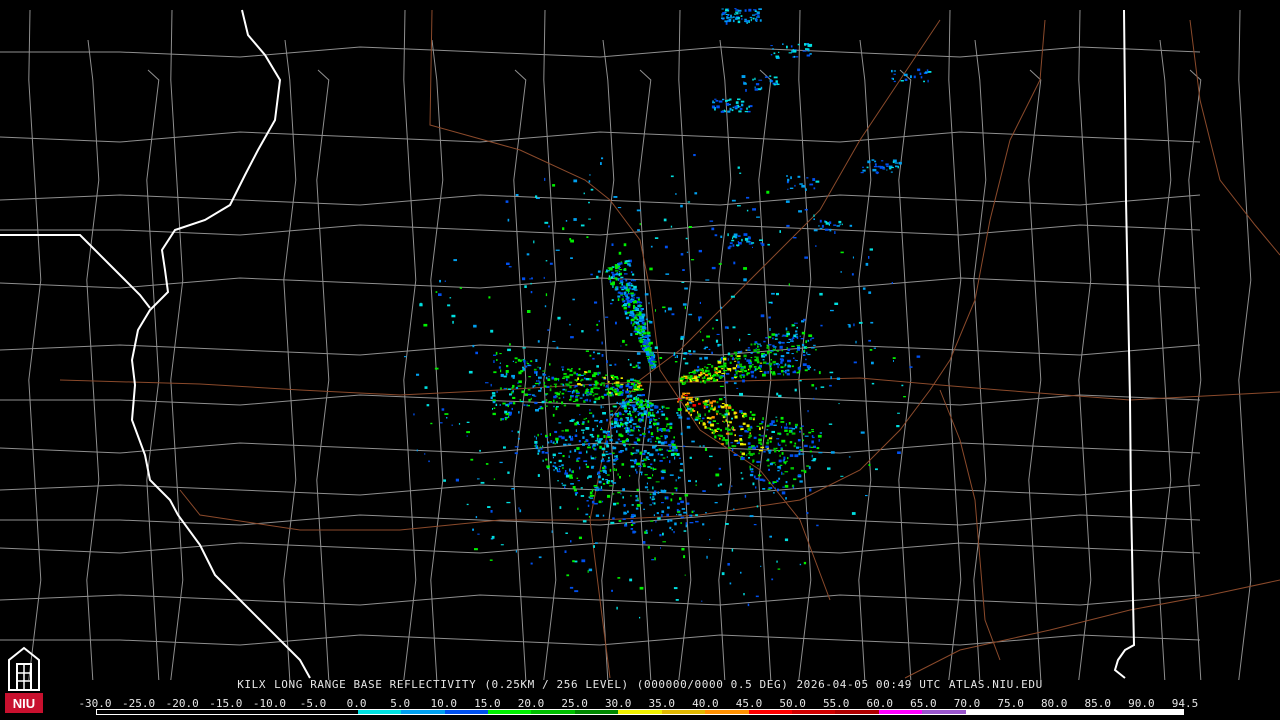  I want to click on logo-text: NIU, so click(24, 703).